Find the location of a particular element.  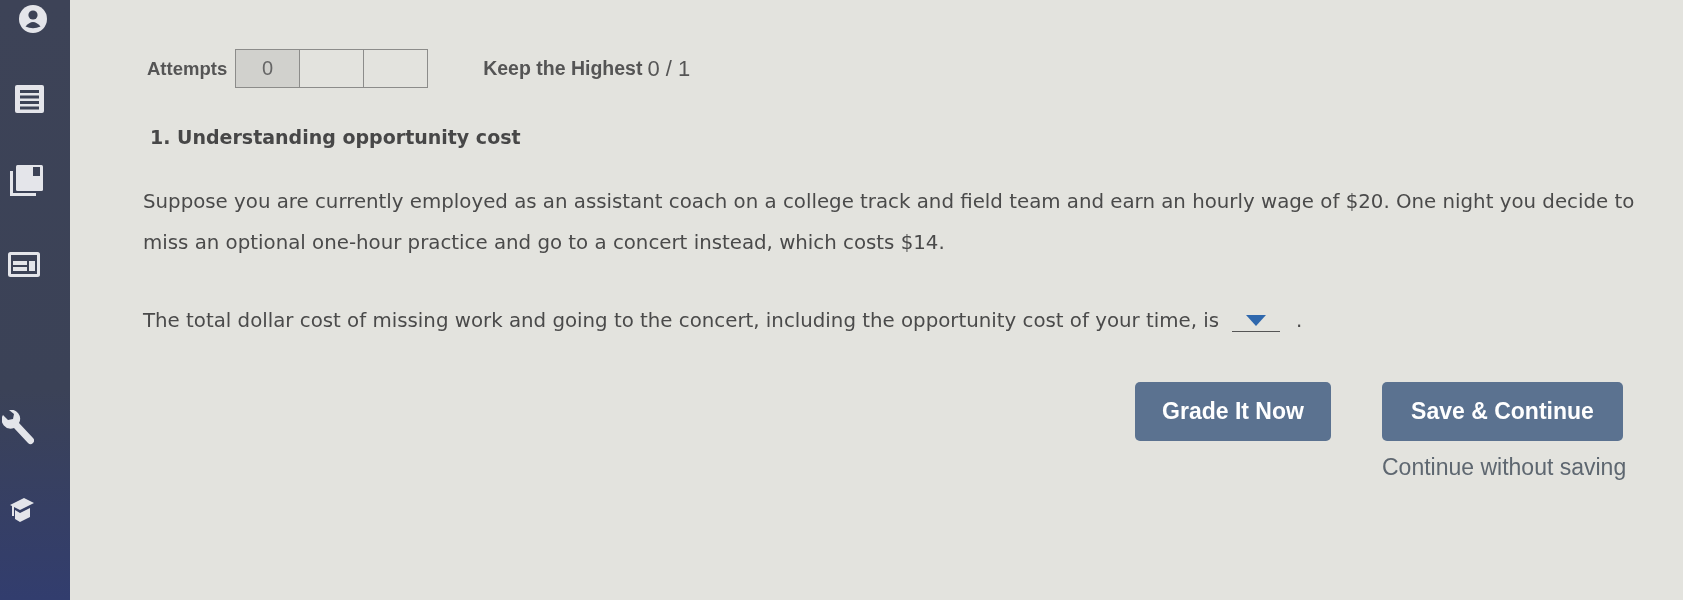

graduation-cap-icon is located at coordinates (22, 509).